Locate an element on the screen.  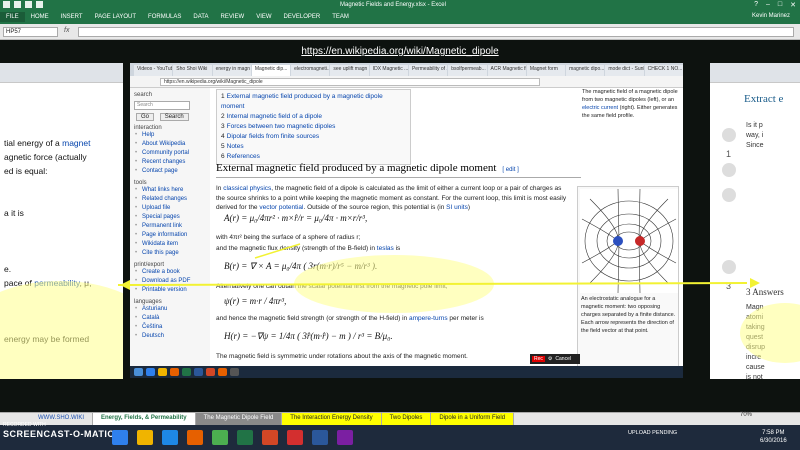
powerpoint-taskbar-icon is located at coordinates (270, 437).